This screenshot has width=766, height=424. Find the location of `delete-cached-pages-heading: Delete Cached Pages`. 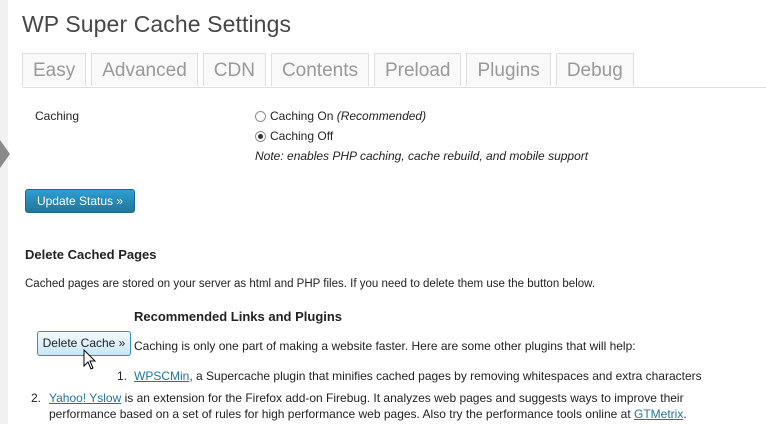

delete-cached-pages-heading: Delete Cached Pages is located at coordinates (91, 254).